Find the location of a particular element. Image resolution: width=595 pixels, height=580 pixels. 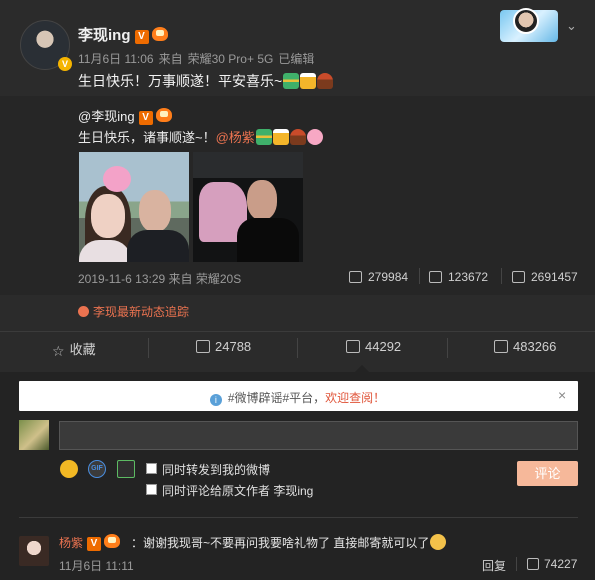

post-edited: 已编辑 is located at coordinates (296, 59).